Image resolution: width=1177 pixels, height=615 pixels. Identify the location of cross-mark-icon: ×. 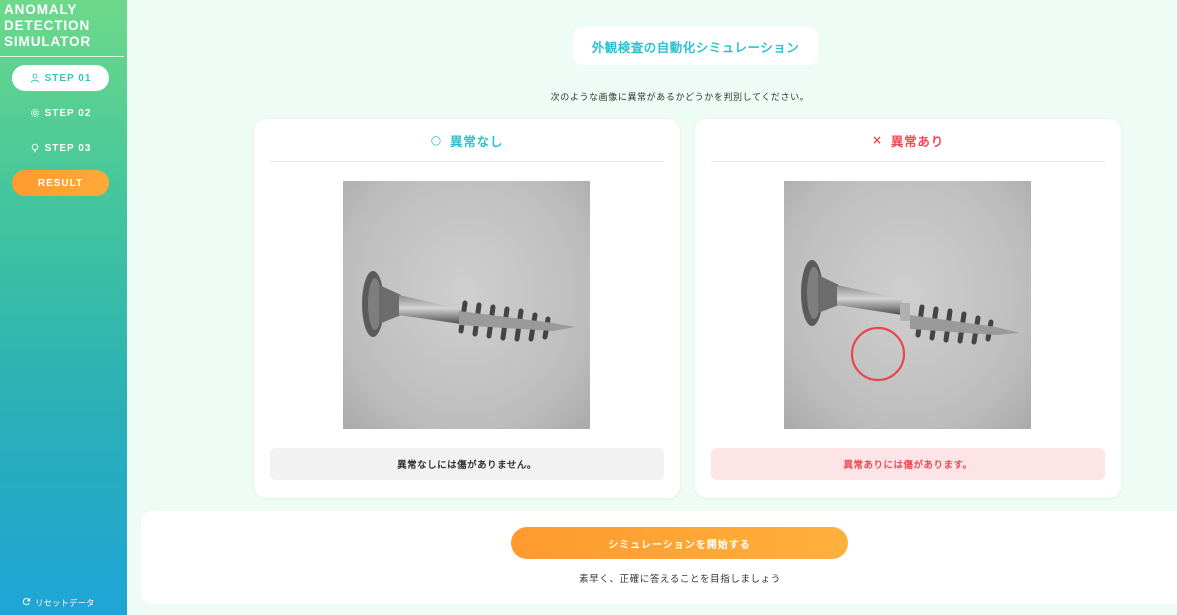
(877, 140).